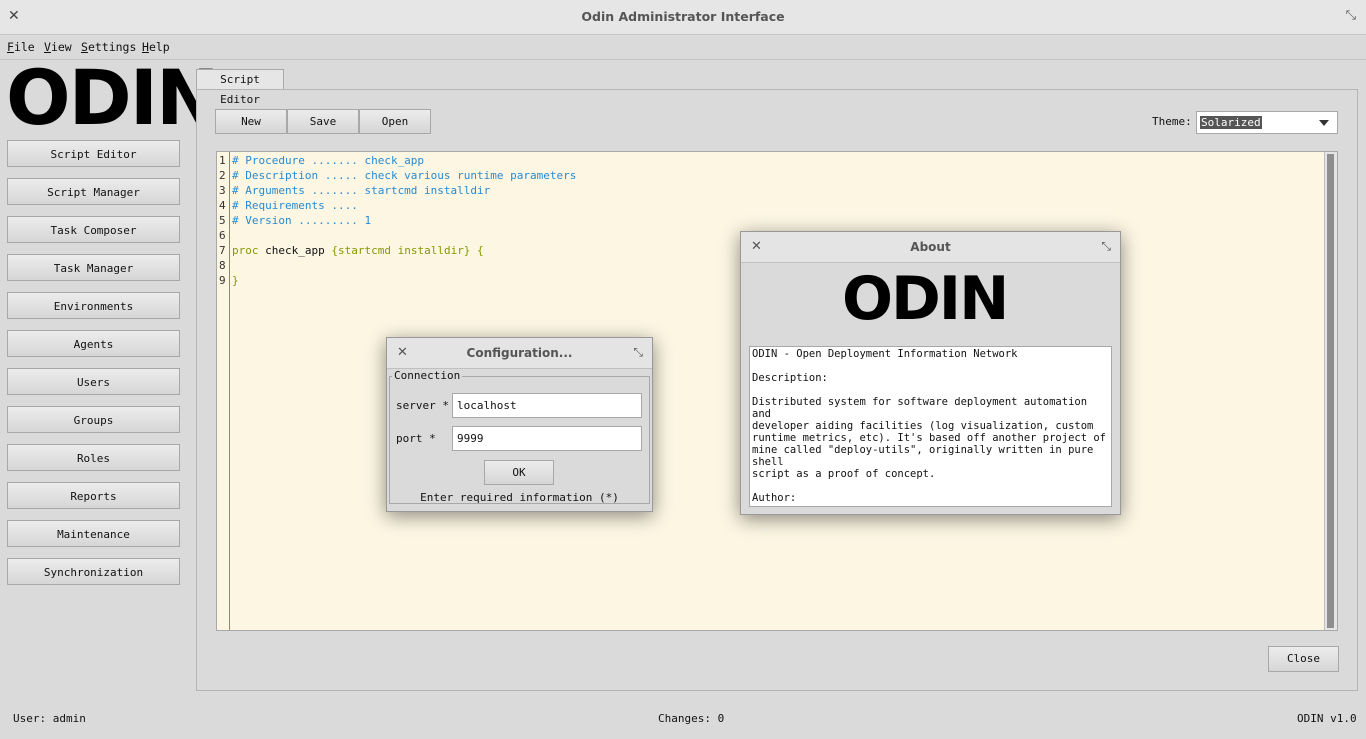 The height and width of the screenshot is (739, 1366). What do you see at coordinates (547, 405) in the screenshot?
I see `server-input: localhost` at bounding box center [547, 405].